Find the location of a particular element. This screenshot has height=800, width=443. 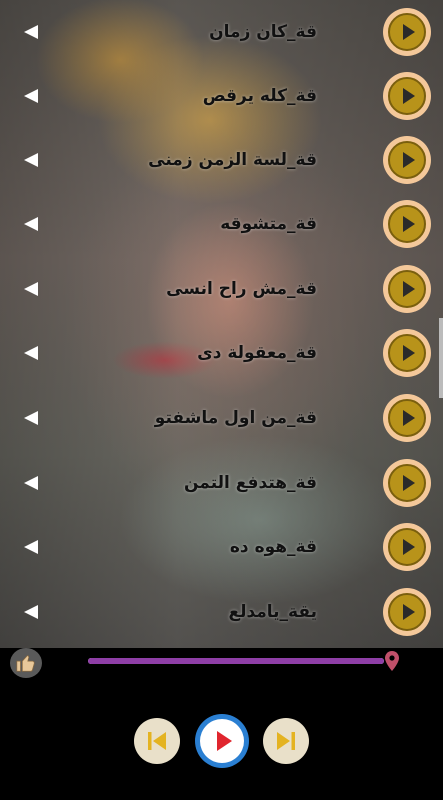

track-row: قة_من اول ماشفتو is located at coordinates (221, 418).